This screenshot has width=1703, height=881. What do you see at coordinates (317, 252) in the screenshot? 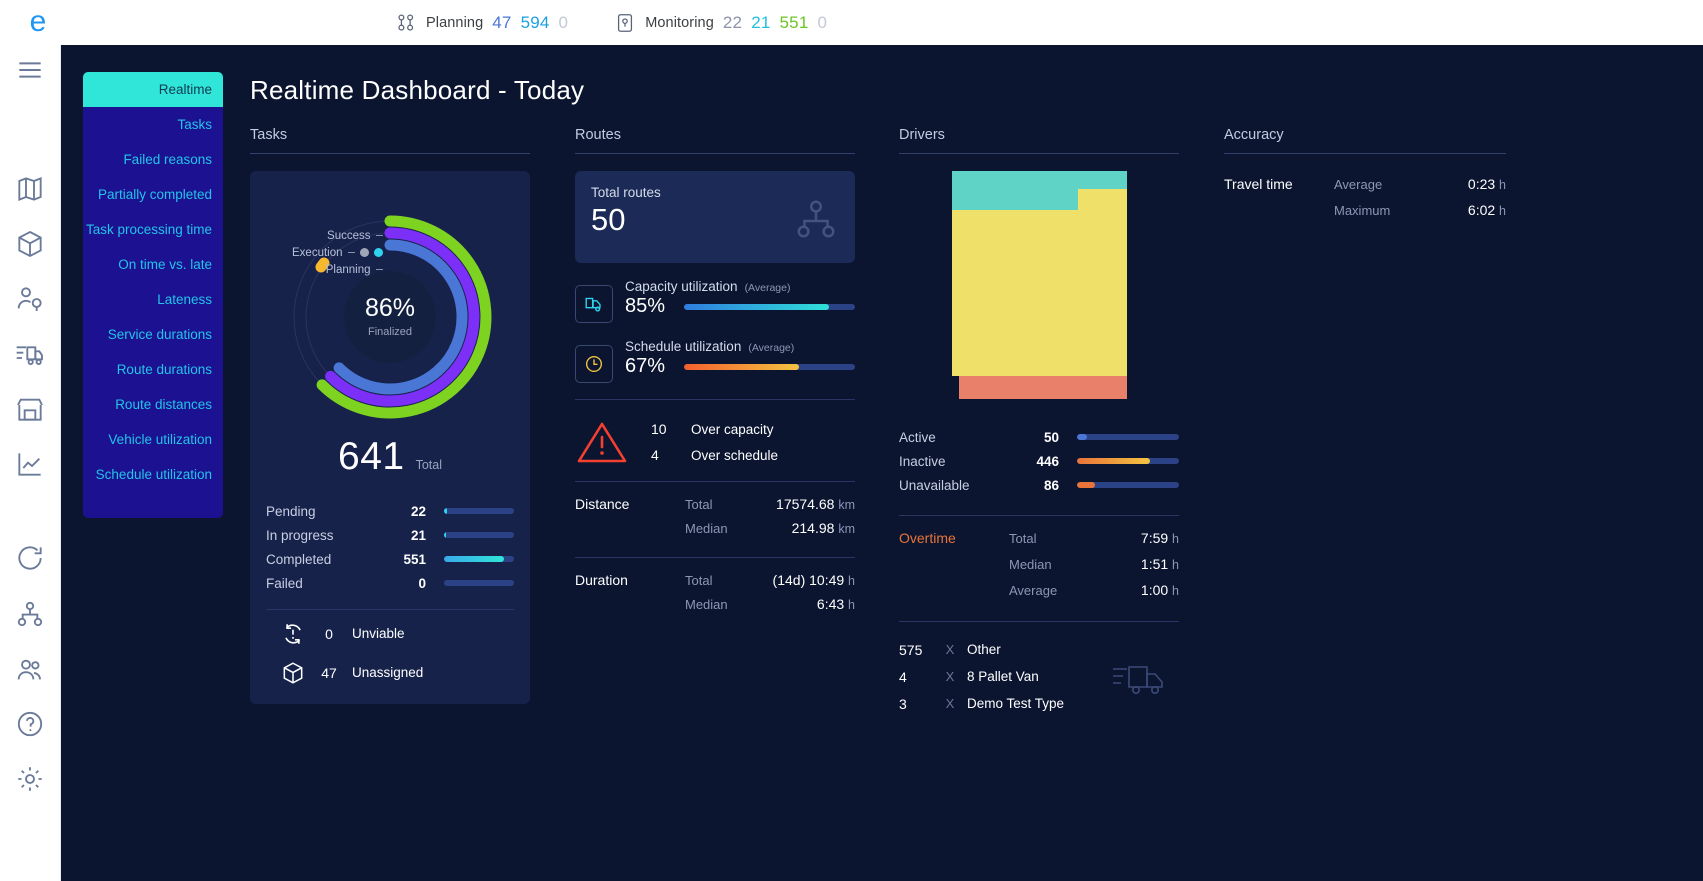
I see `legend-label: Execution` at bounding box center [317, 252].